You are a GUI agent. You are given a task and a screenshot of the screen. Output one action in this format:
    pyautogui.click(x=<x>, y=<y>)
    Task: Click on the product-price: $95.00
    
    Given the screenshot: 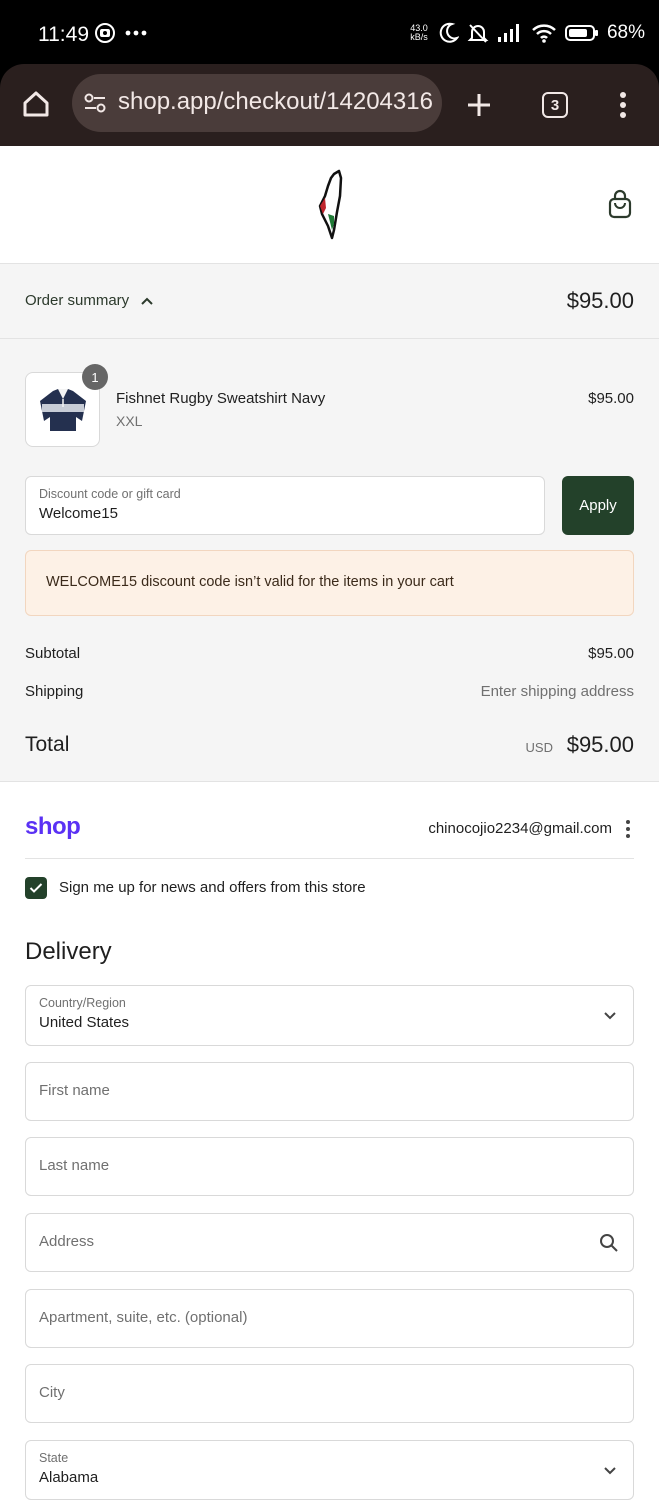 What is the action you would take?
    pyautogui.click(x=611, y=398)
    